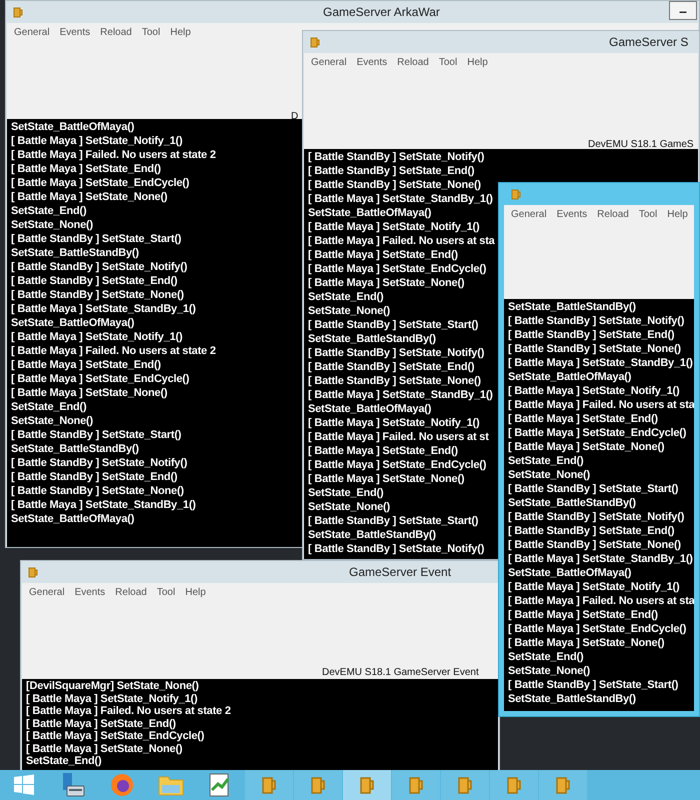  I want to click on windows-logo-icon, so click(24, 785).